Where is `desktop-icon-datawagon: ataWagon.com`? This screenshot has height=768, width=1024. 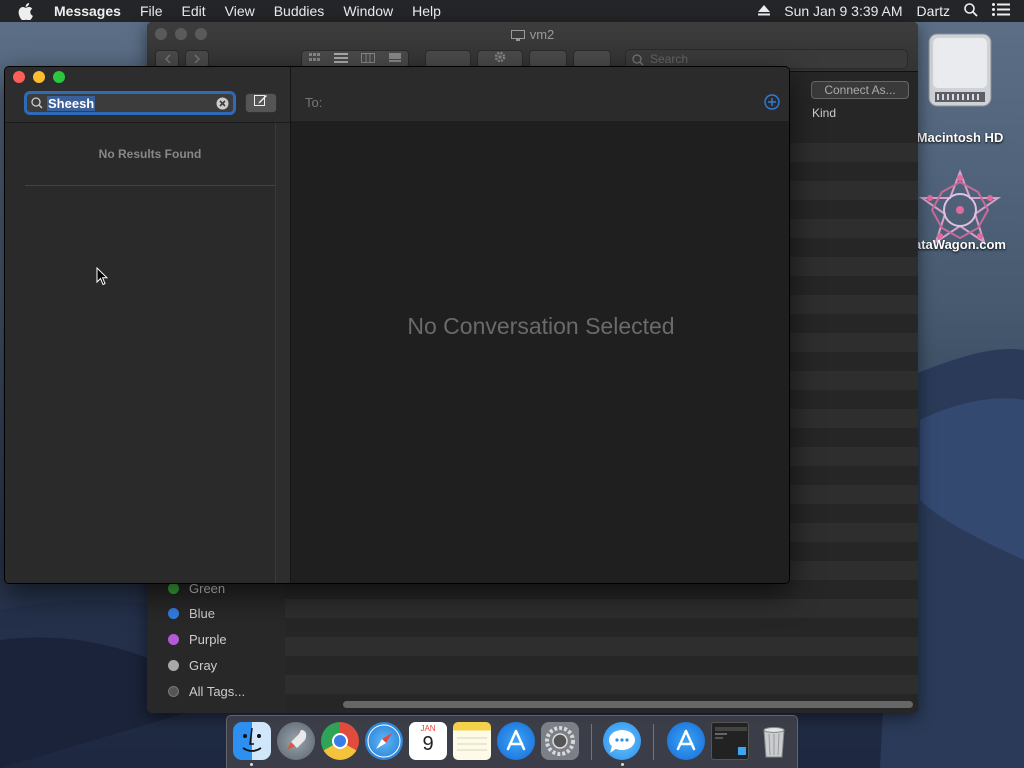
desktop-icon-datawagon: ataWagon.com is located at coordinates (960, 210).